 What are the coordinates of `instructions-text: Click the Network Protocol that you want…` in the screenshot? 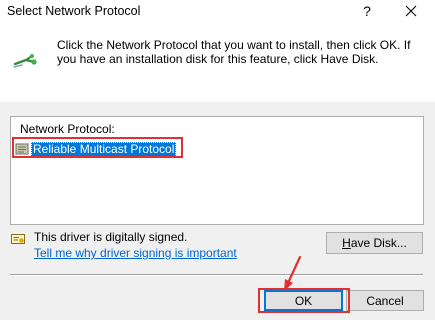 It's located at (234, 52).